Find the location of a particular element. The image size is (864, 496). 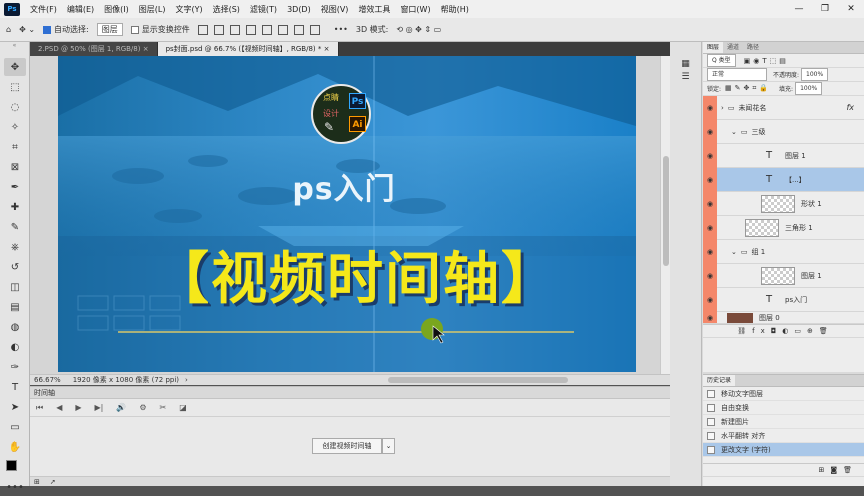

tab-channels: 通道 is located at coordinates (733, 47).